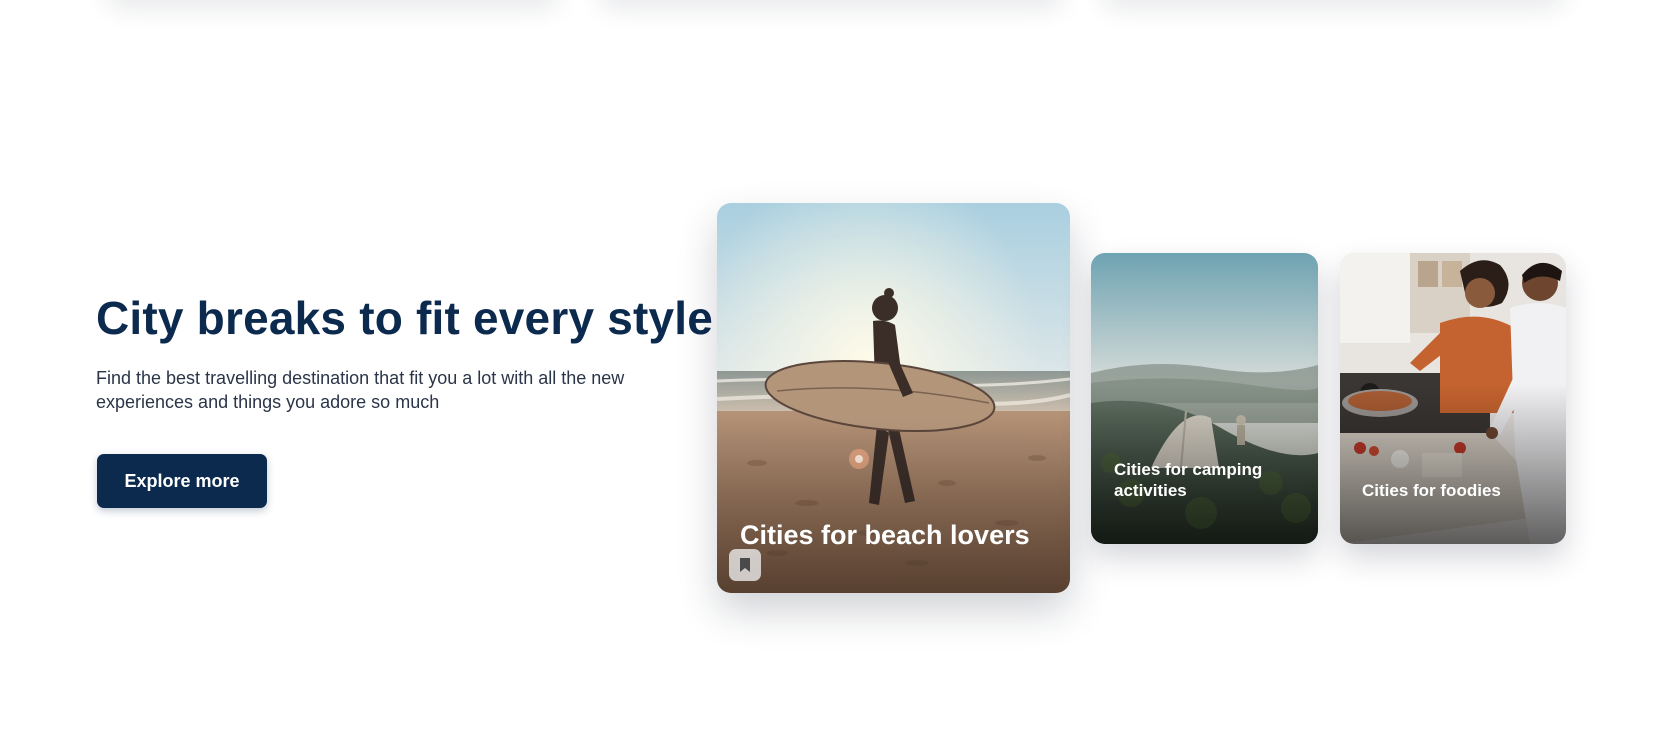  Describe the element at coordinates (1453, 398) in the screenshot. I see `card-foodies: Cities for foodies` at that location.